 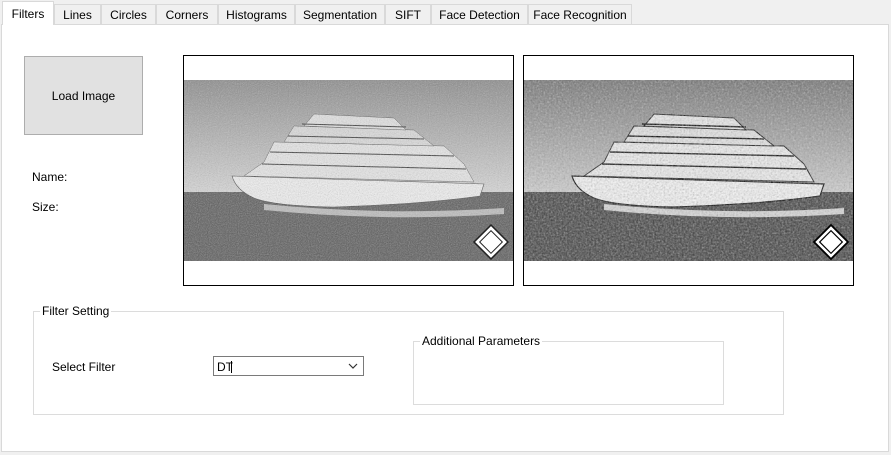 I want to click on tab-circles: Circles, so click(x=128, y=14).